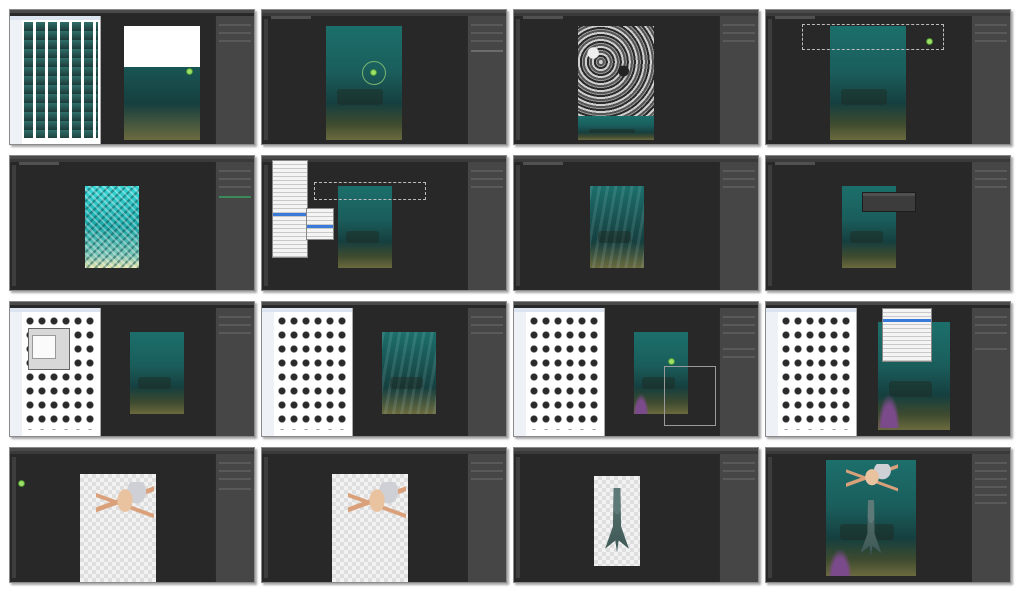 The image size is (1018, 594). I want to click on menu-bar, so click(132, 11).